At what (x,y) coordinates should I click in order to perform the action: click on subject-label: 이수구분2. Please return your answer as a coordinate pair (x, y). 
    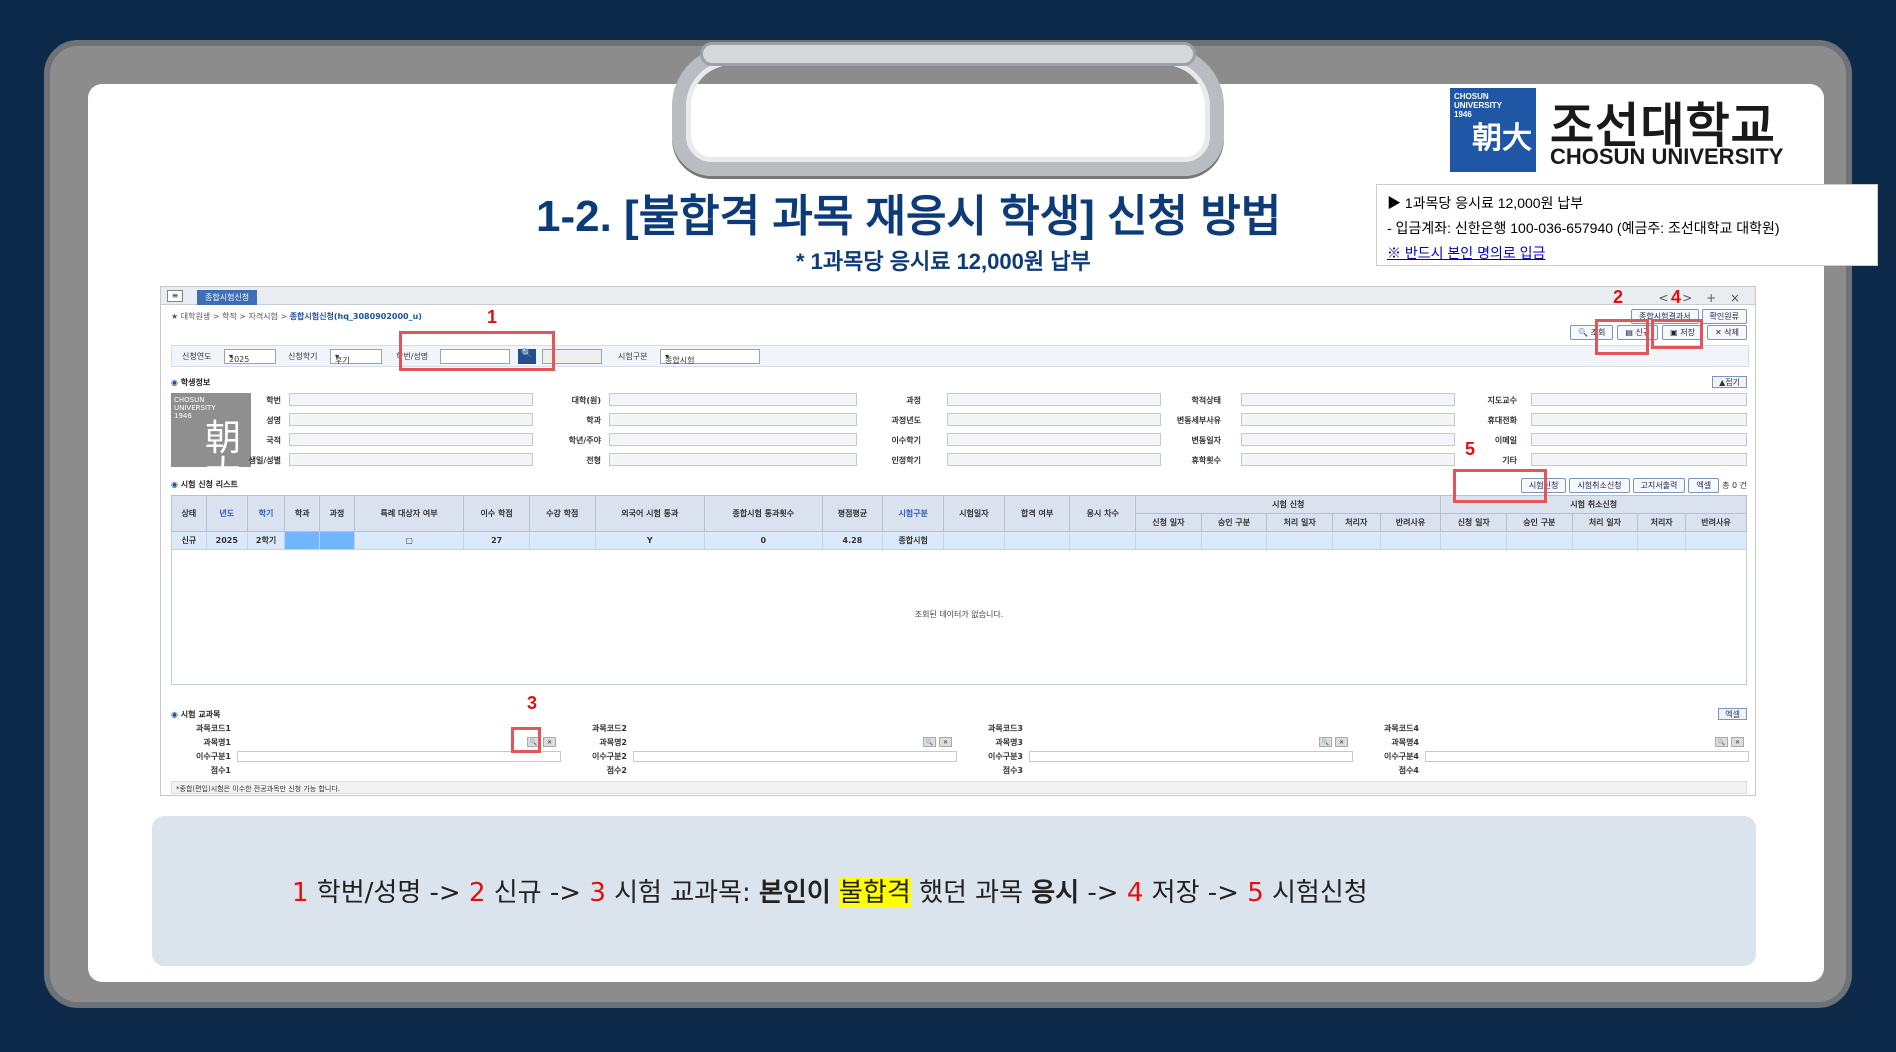
    Looking at the image, I should click on (609, 756).